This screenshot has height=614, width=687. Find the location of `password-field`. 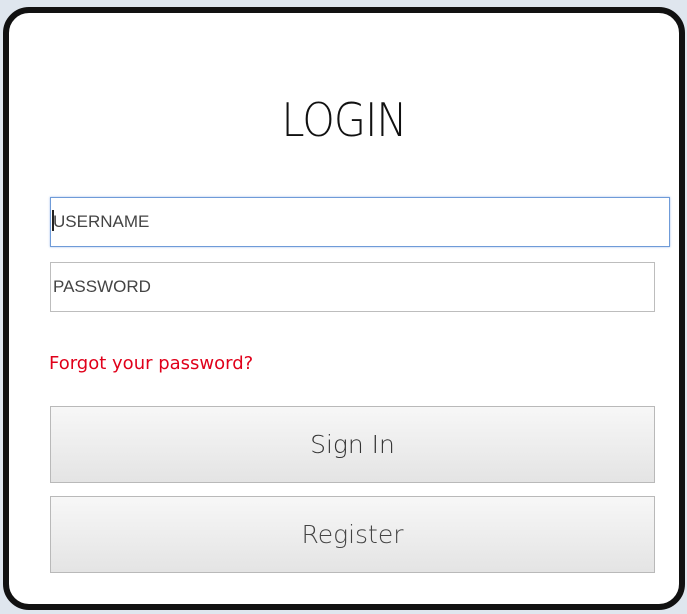

password-field is located at coordinates (352, 287).